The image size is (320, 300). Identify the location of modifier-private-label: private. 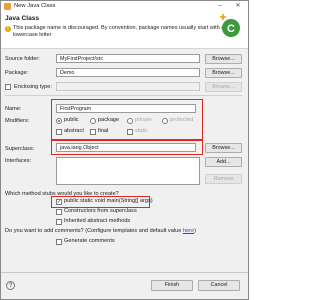
(143, 120).